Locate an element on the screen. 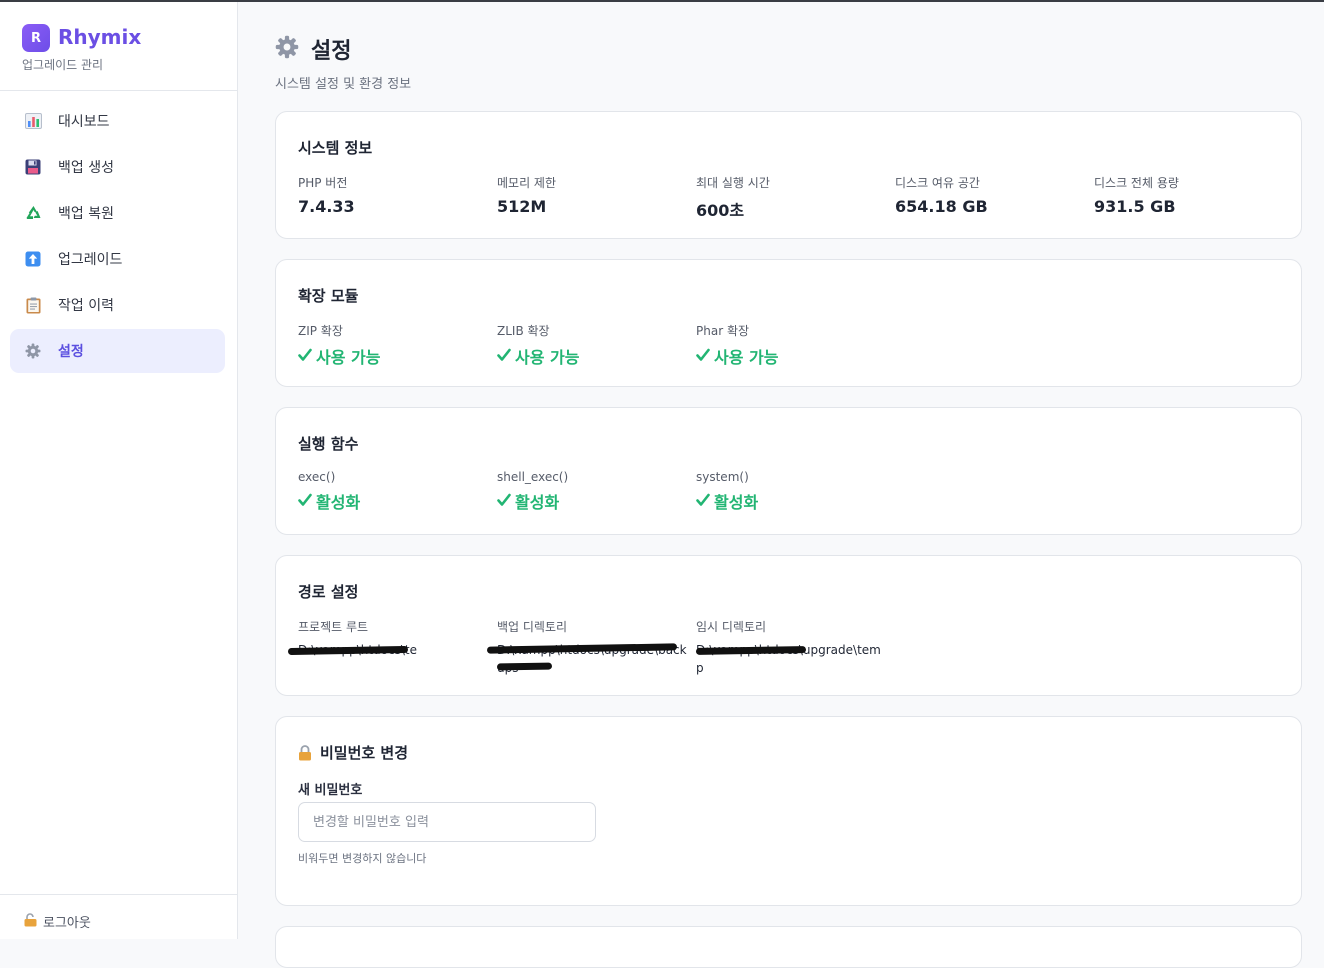  field-label: 프로젝트 루트 is located at coordinates (333, 627).